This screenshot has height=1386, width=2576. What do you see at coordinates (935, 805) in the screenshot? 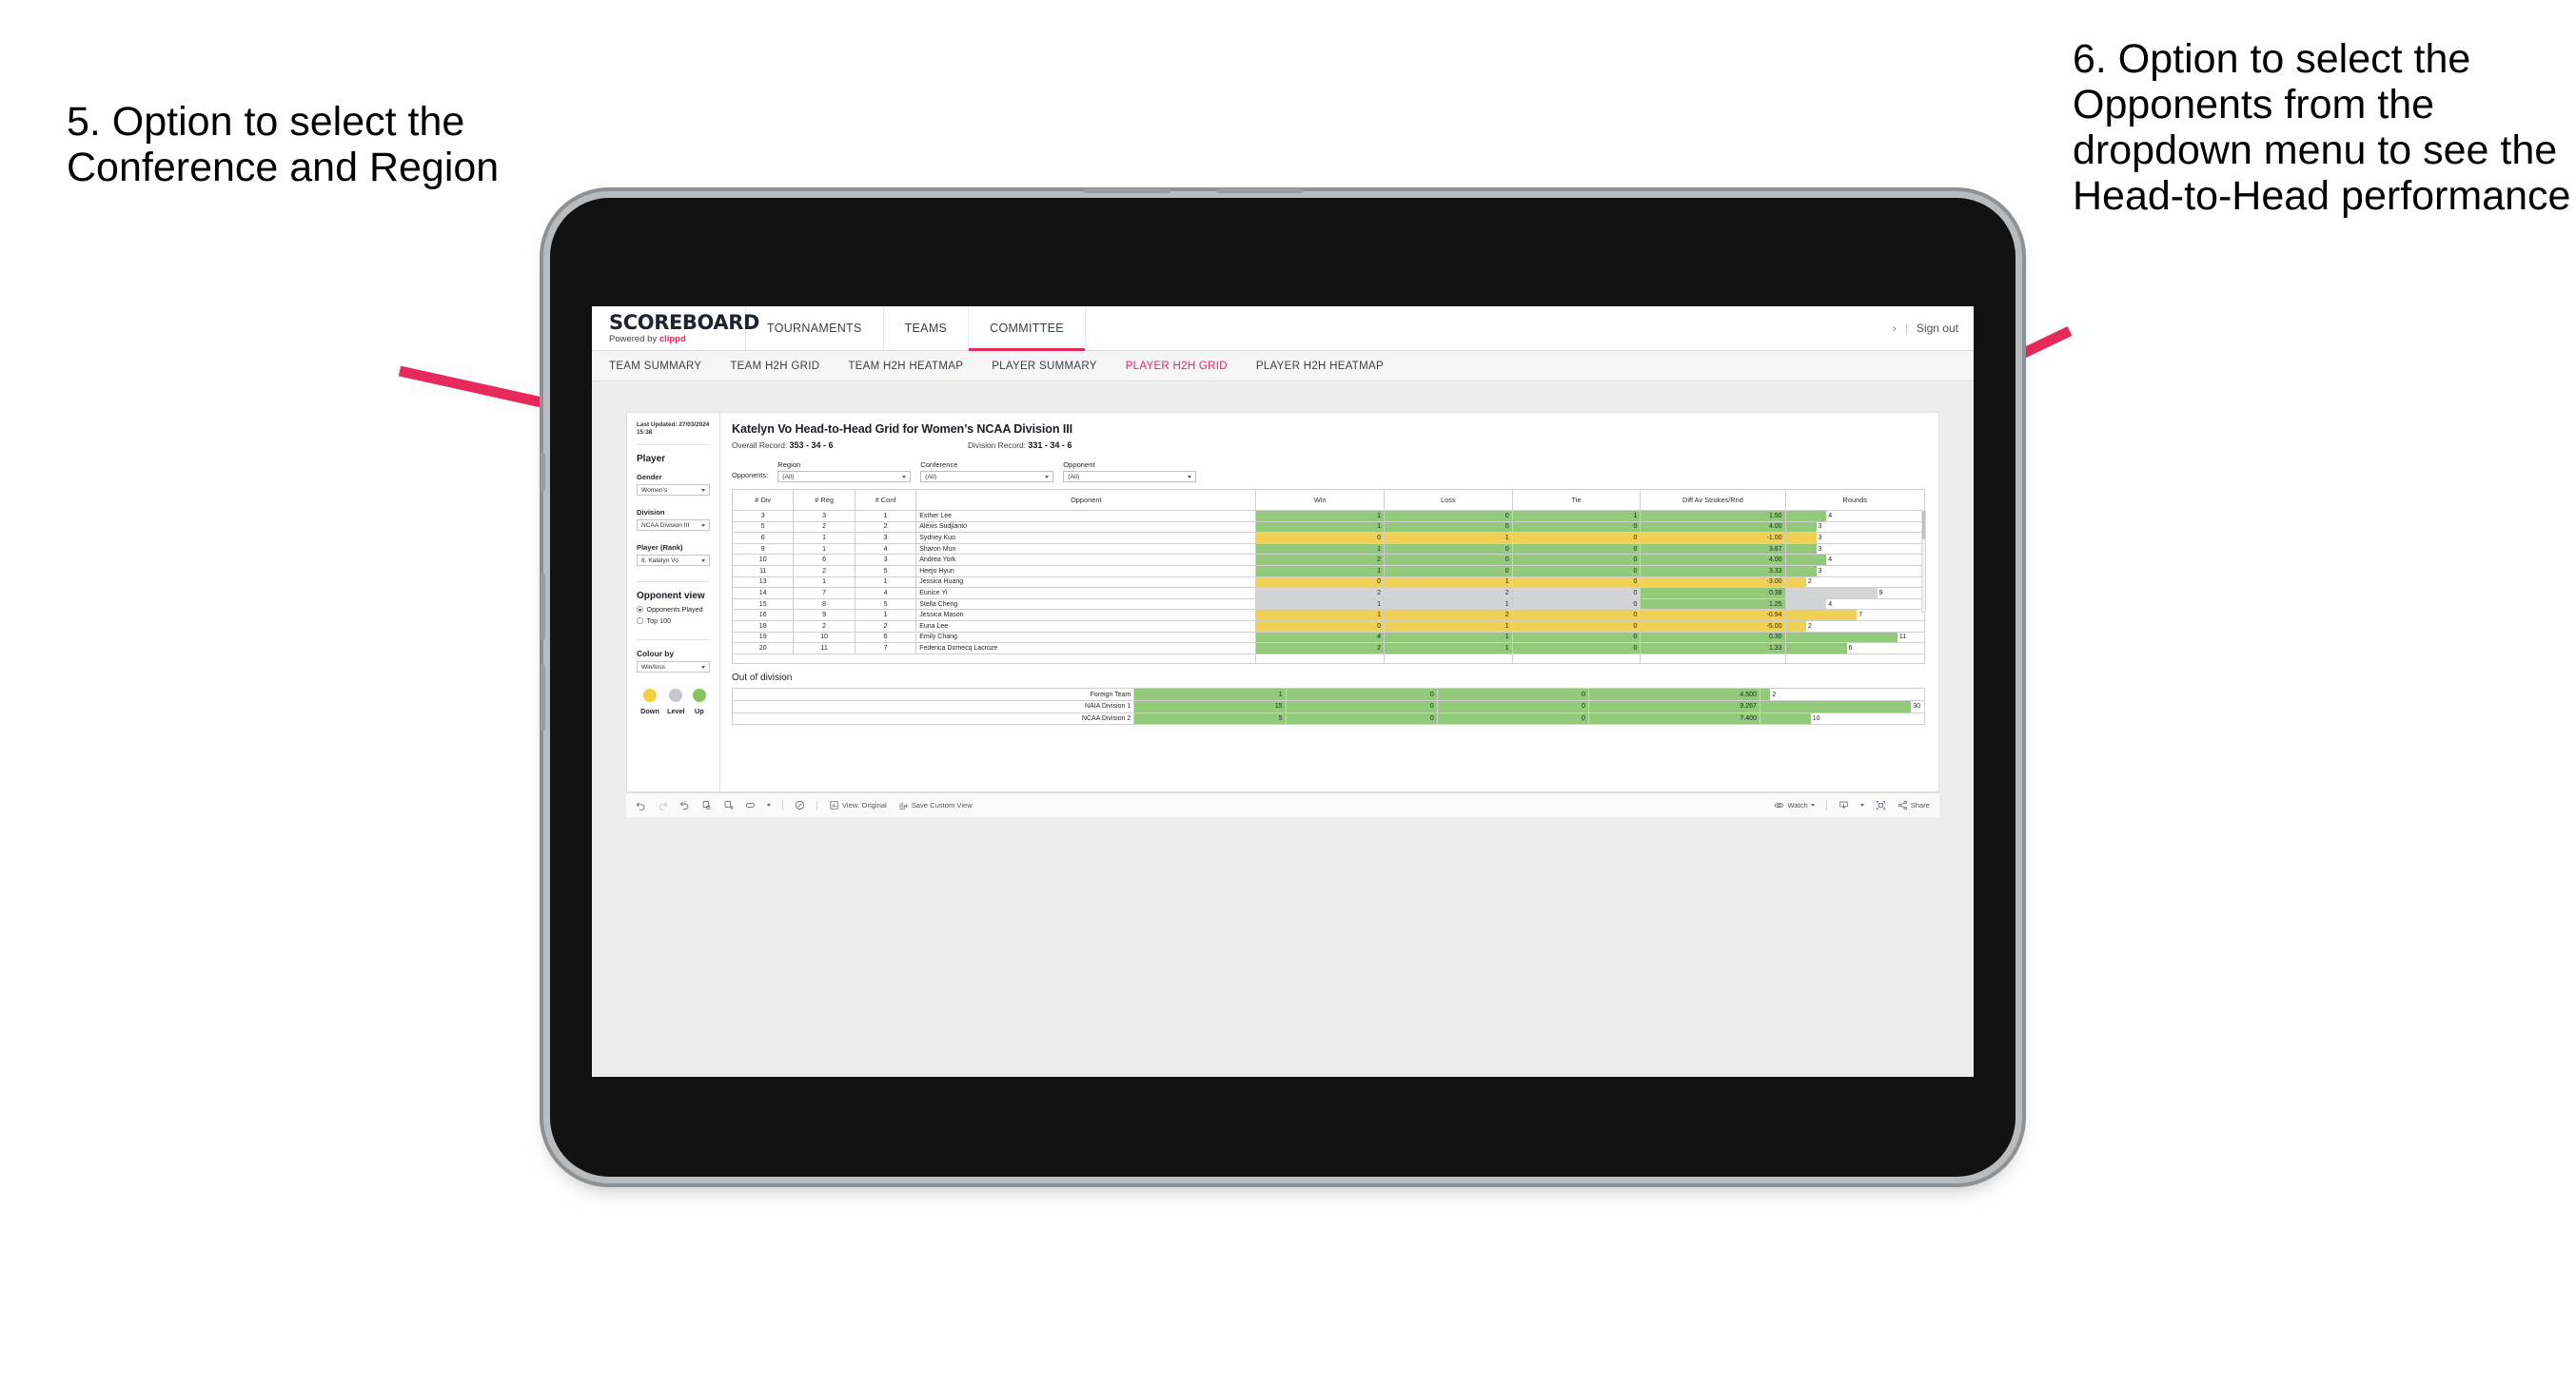
I see `save-custom-view-button: Save Custom View` at bounding box center [935, 805].